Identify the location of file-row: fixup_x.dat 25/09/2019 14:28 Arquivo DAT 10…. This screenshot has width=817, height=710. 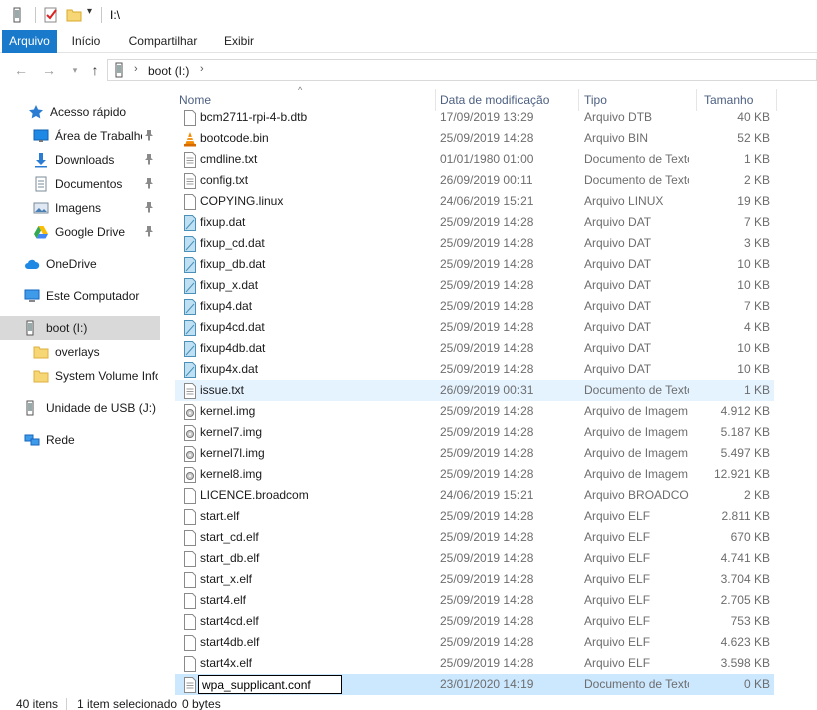
(474, 285).